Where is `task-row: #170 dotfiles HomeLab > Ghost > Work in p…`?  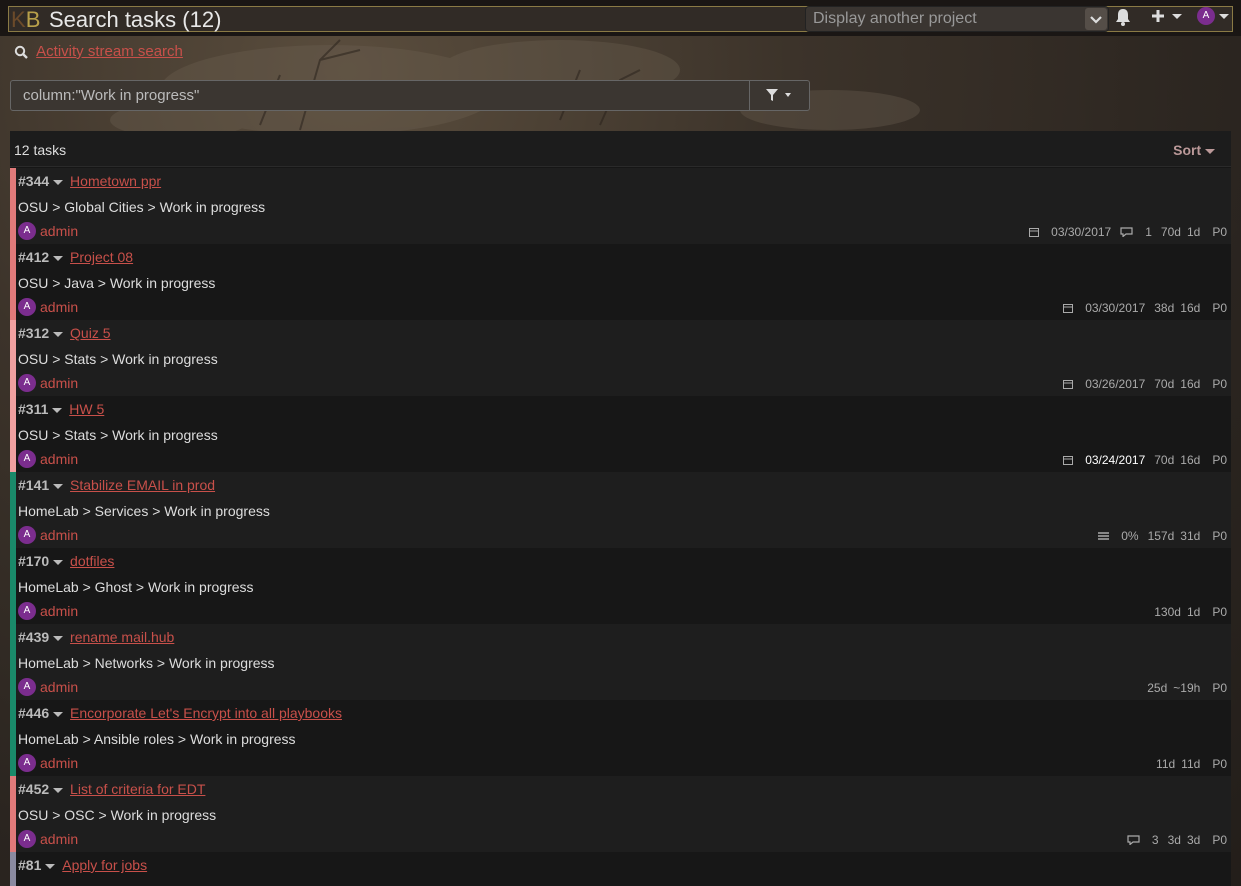 task-row: #170 dotfiles HomeLab > Ghost > Work in p… is located at coordinates (620, 586).